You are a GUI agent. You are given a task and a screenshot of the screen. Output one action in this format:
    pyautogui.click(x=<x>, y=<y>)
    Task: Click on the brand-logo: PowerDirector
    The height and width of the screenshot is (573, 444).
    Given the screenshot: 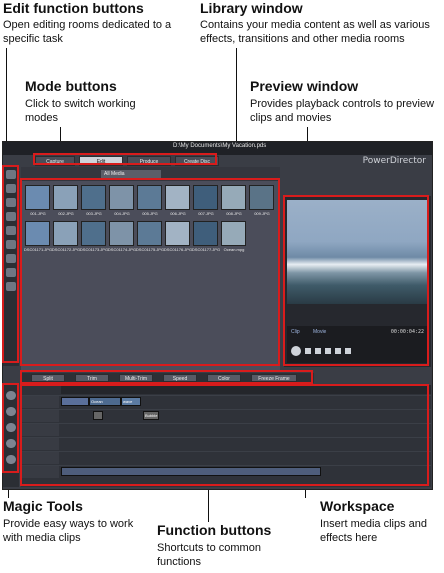 What is the action you would take?
    pyautogui.click(x=394, y=161)
    